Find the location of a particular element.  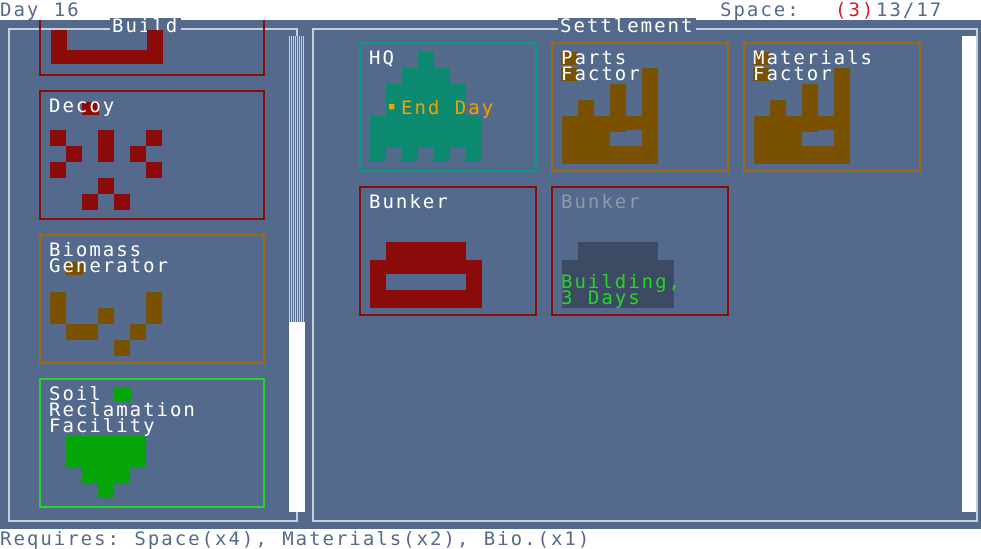

end-day-marker: ■ is located at coordinates (393, 107).